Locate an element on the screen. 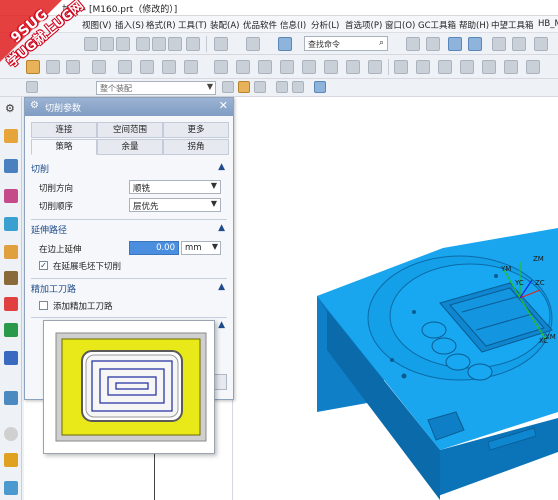 This screenshot has width=558, height=500. palette-icon is located at coordinates (11, 398).